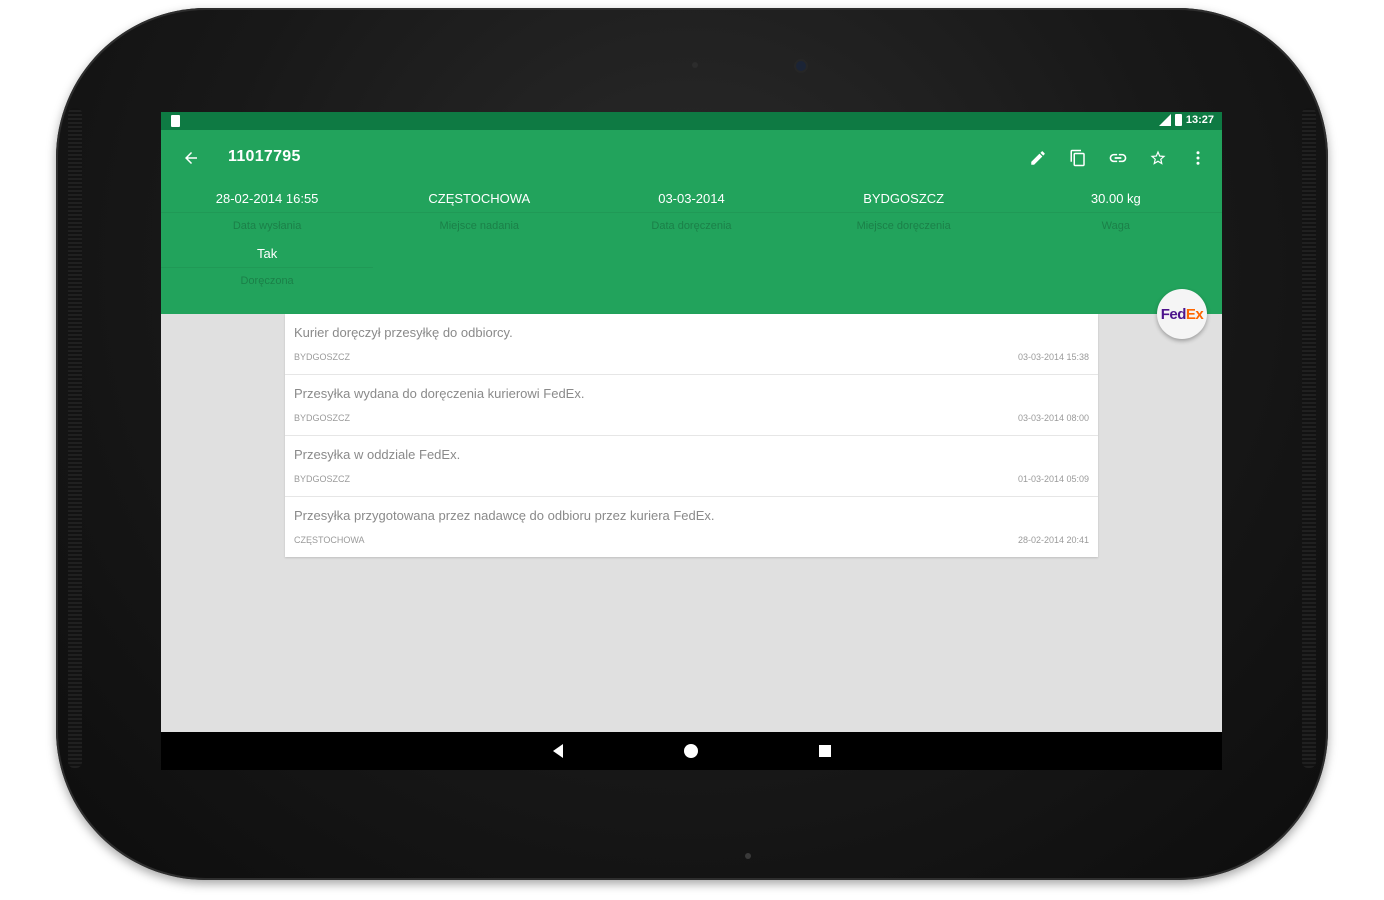  Describe the element at coordinates (1115, 226) in the screenshot. I see `detail-label: Waga` at that location.